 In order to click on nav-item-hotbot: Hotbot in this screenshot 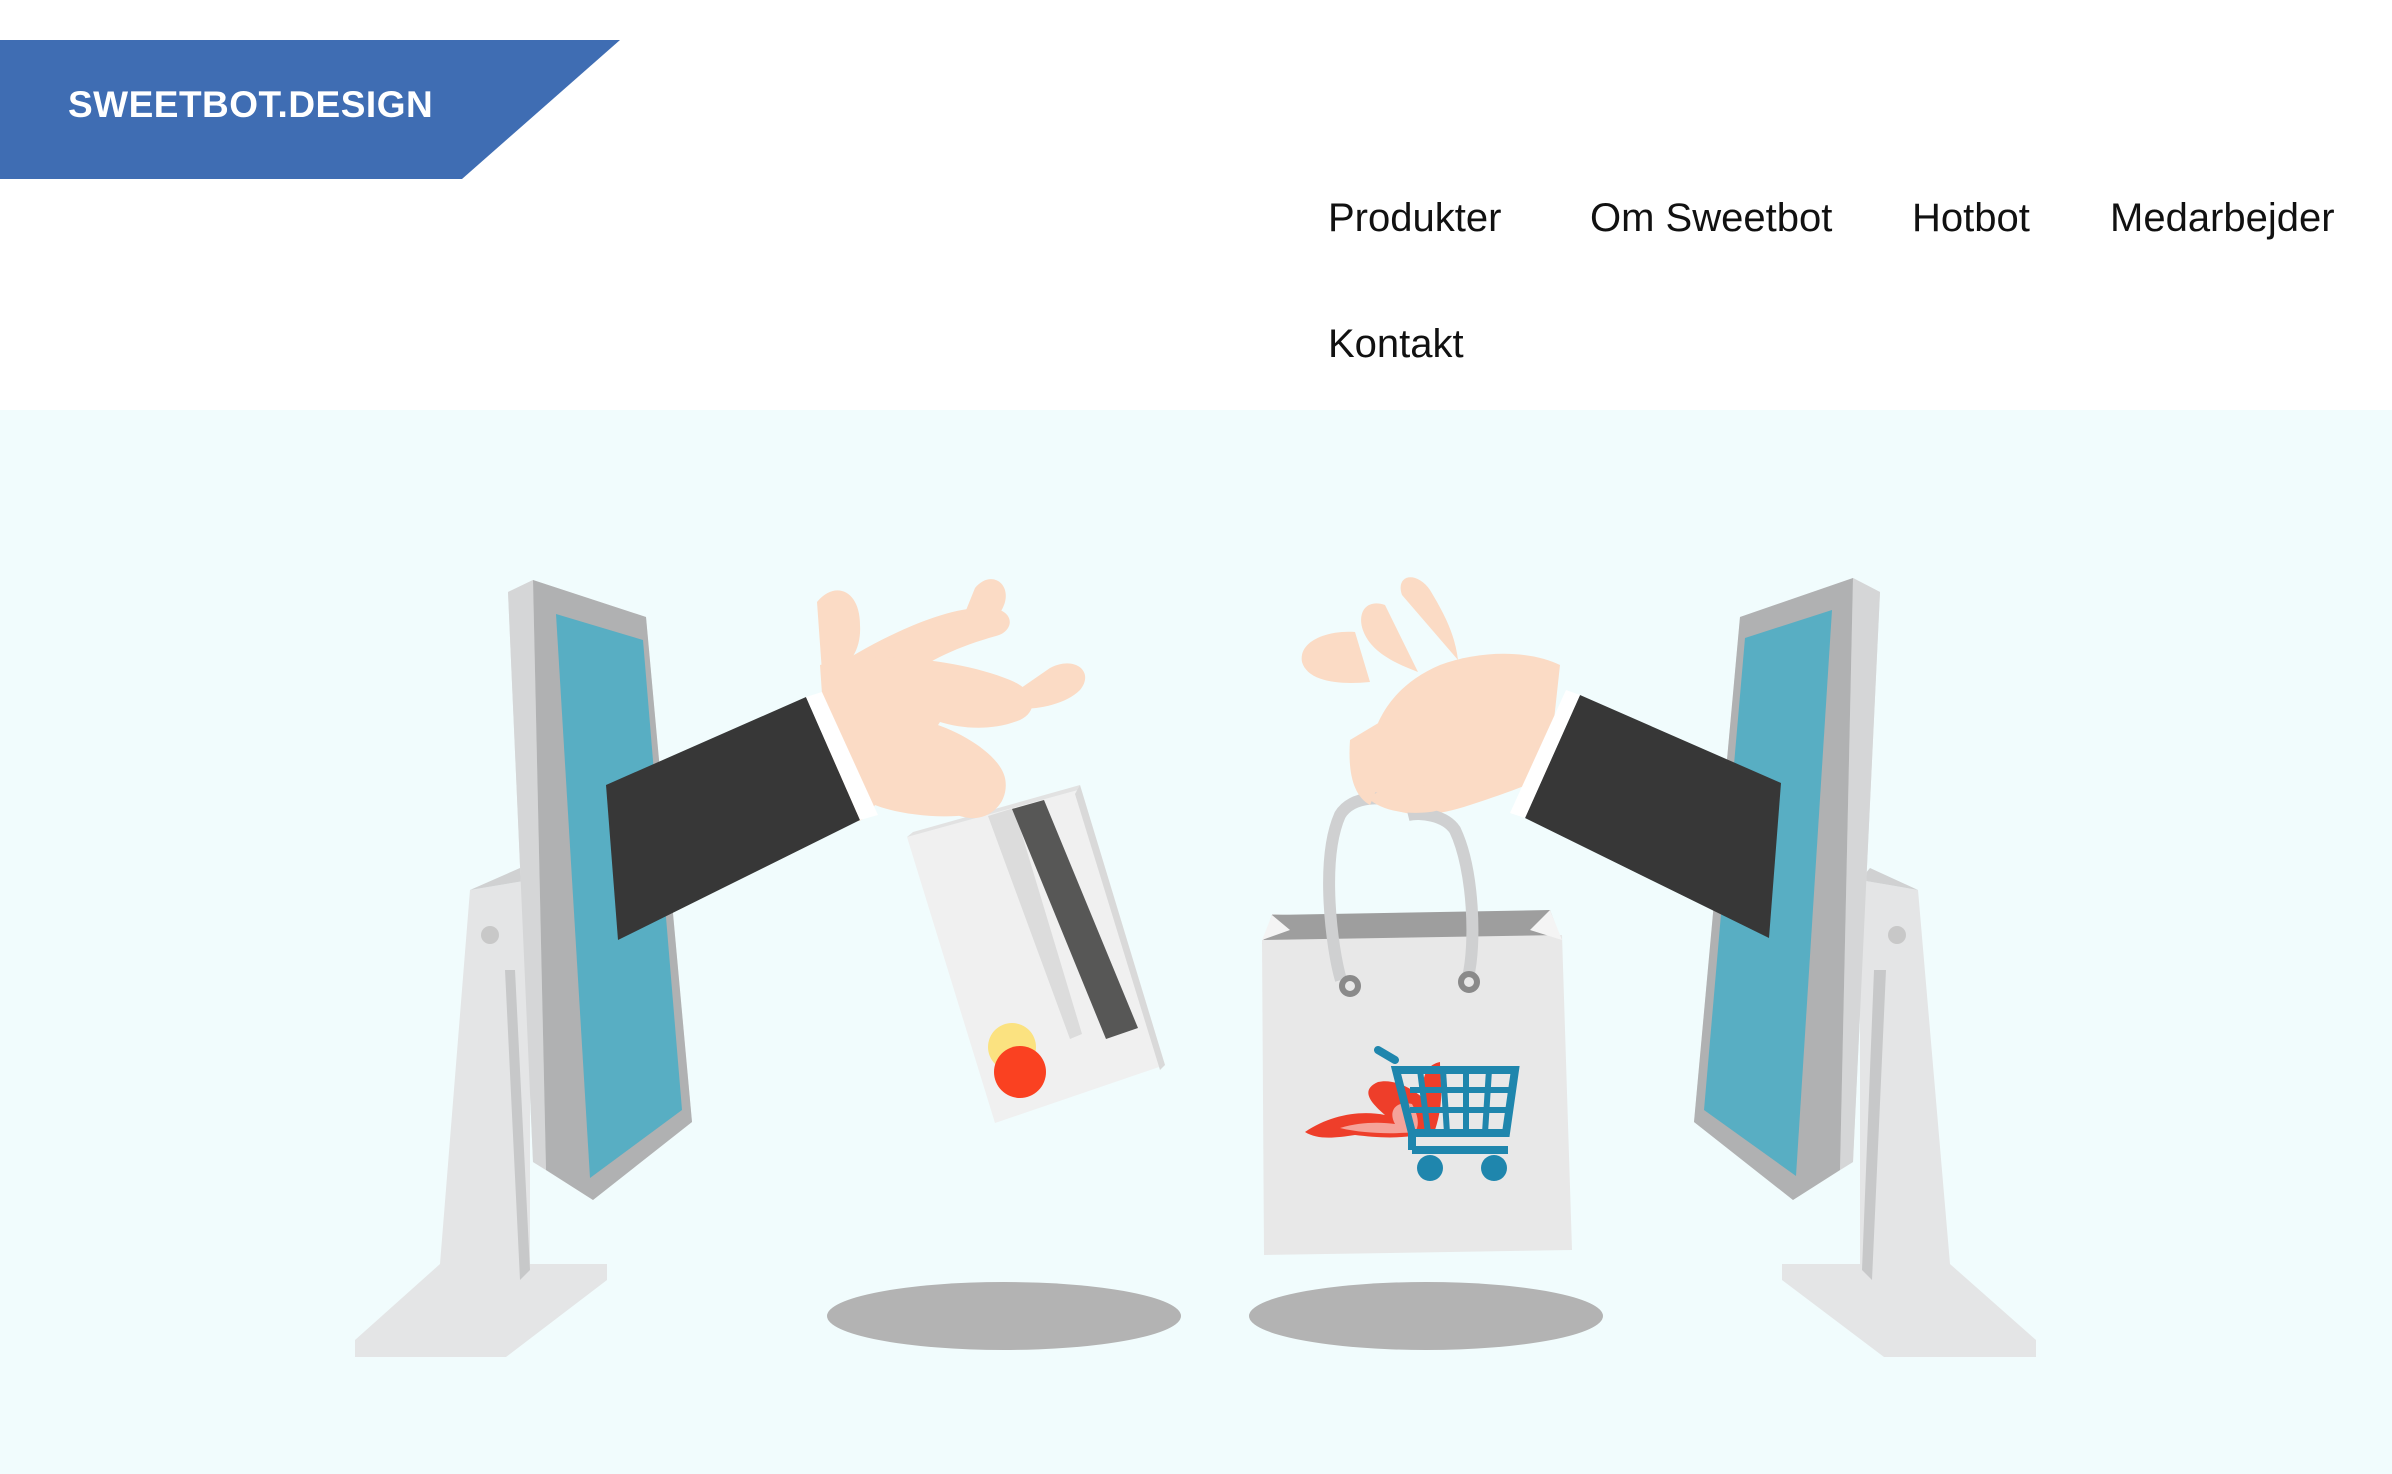, I will do `click(1971, 218)`.